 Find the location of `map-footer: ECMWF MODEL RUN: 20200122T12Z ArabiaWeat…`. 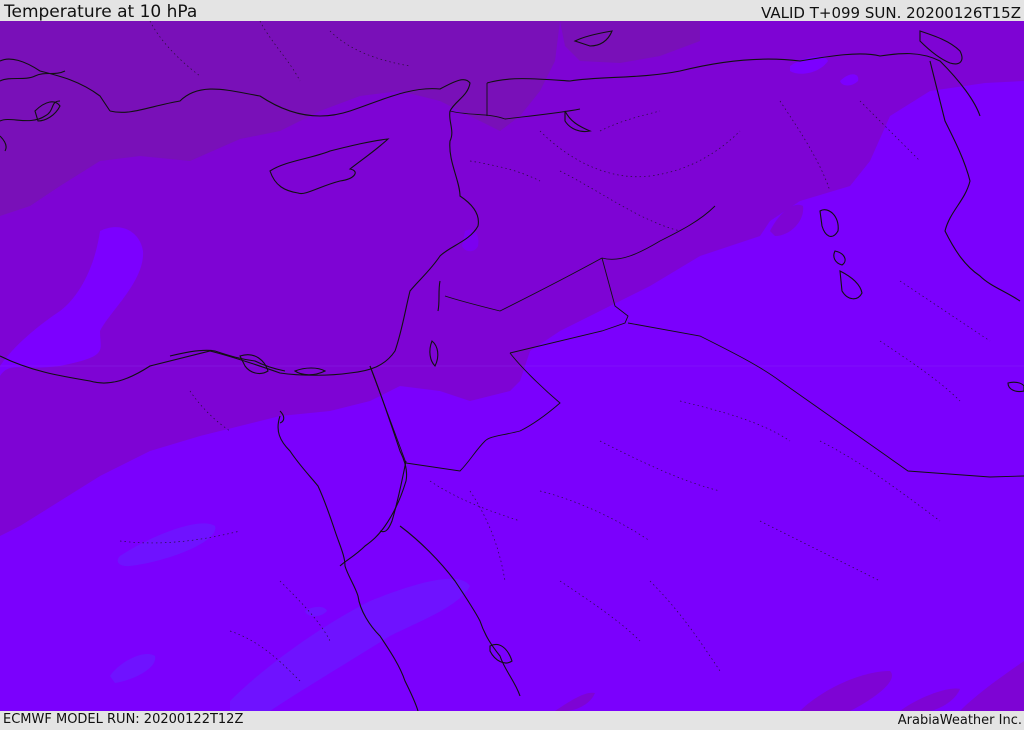

map-footer: ECMWF MODEL RUN: 20200122T12Z ArabiaWeat… is located at coordinates (512, 720).